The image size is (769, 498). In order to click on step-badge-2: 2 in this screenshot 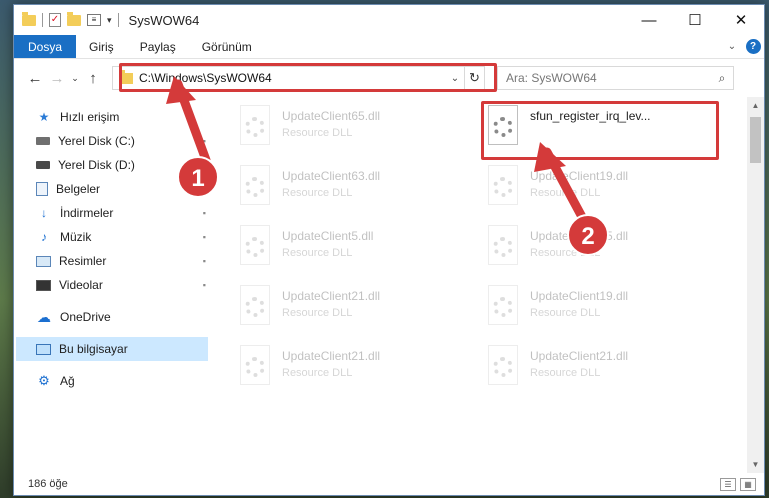, I will do `click(588, 235)`.